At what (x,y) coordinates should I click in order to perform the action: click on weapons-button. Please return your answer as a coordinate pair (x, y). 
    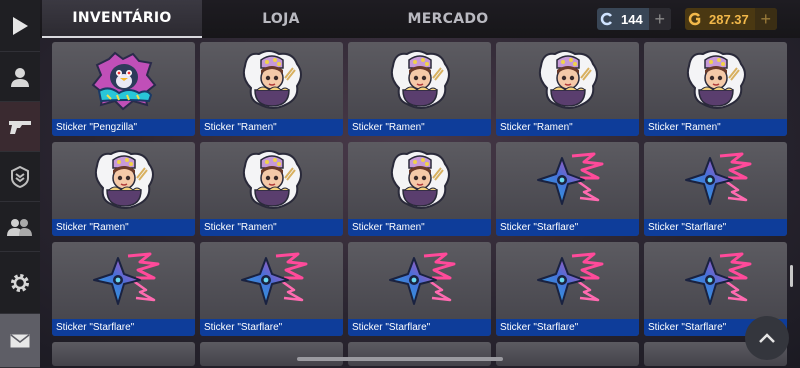
    Looking at the image, I should click on (20, 127).